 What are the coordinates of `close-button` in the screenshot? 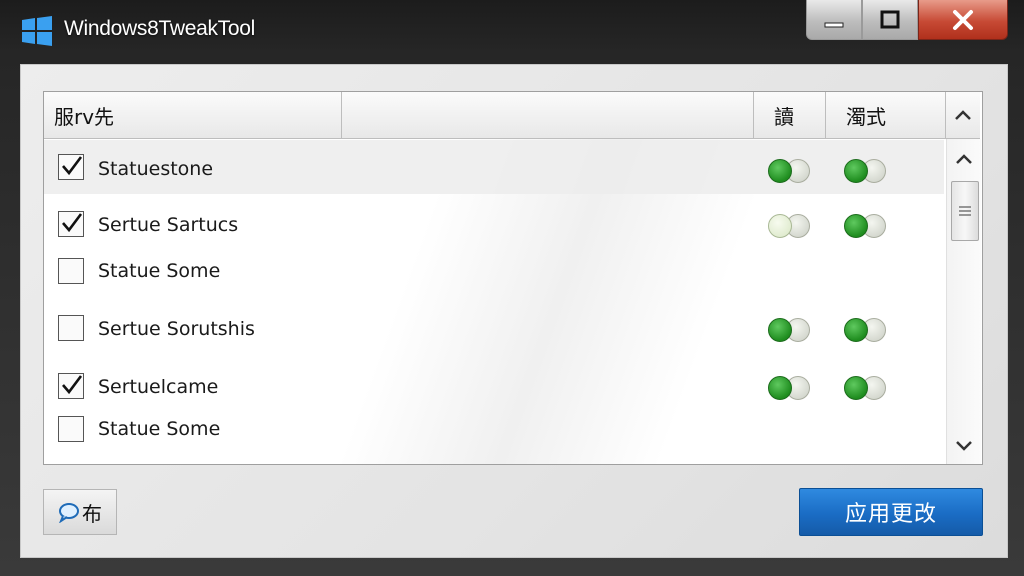 It's located at (963, 20).